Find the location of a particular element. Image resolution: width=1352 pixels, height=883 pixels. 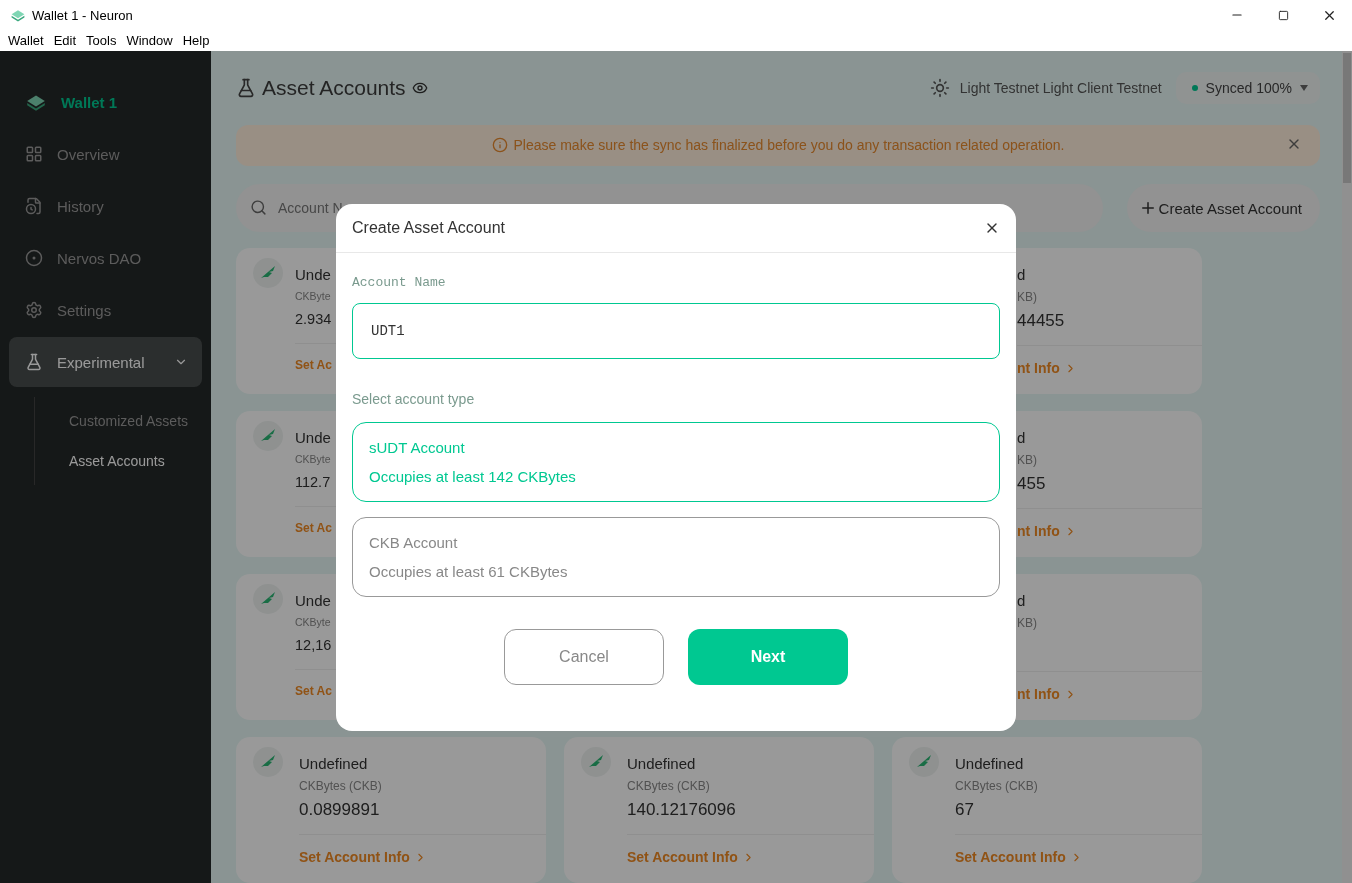

history-icon is located at coordinates (34, 206).